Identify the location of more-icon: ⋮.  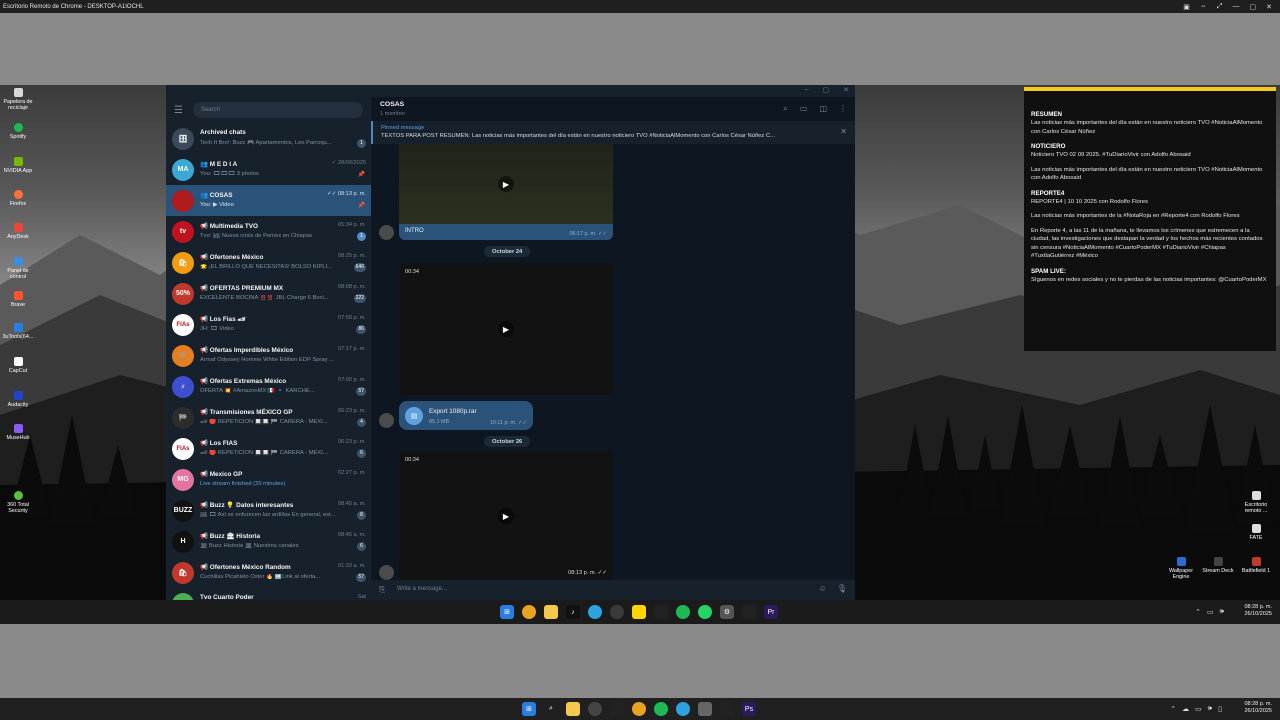
(843, 109).